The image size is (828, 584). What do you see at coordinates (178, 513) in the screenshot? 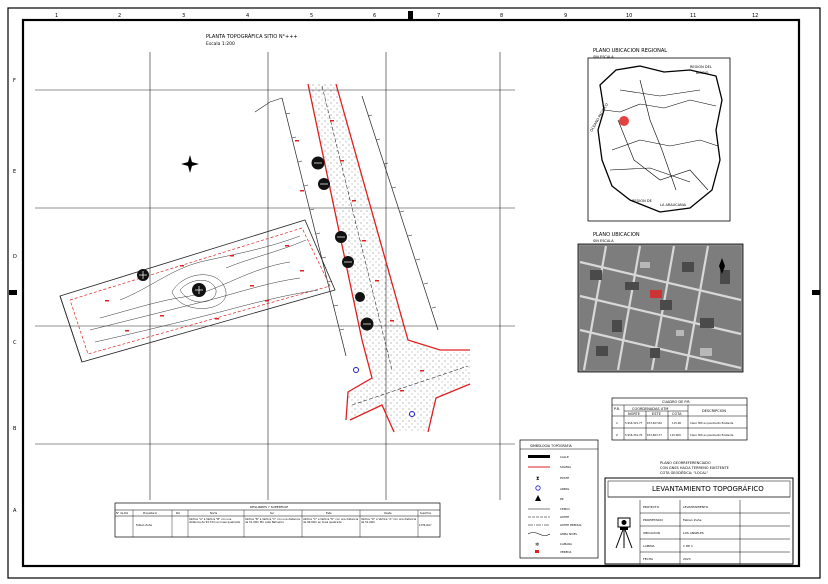
I see `boundaries-header: Rol` at bounding box center [178, 513].